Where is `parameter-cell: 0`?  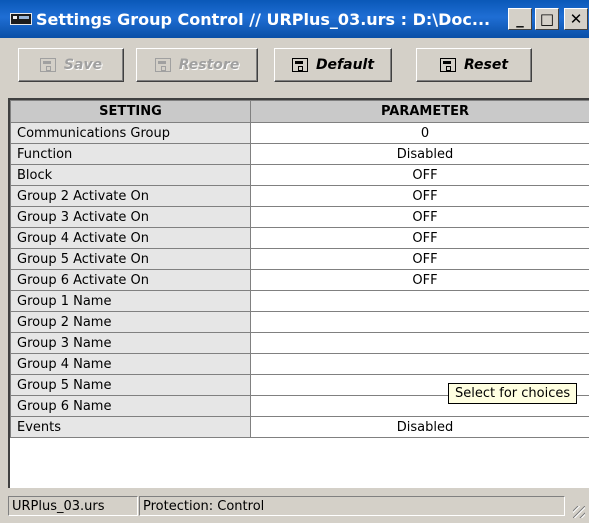
parameter-cell: 0 is located at coordinates (419, 133).